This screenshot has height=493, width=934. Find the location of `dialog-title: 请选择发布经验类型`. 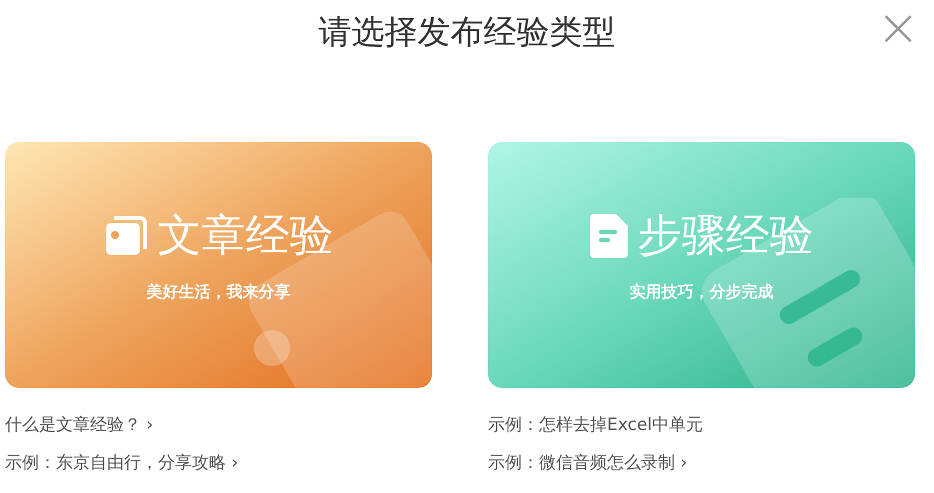

dialog-title: 请选择发布经验类型 is located at coordinates (467, 32).